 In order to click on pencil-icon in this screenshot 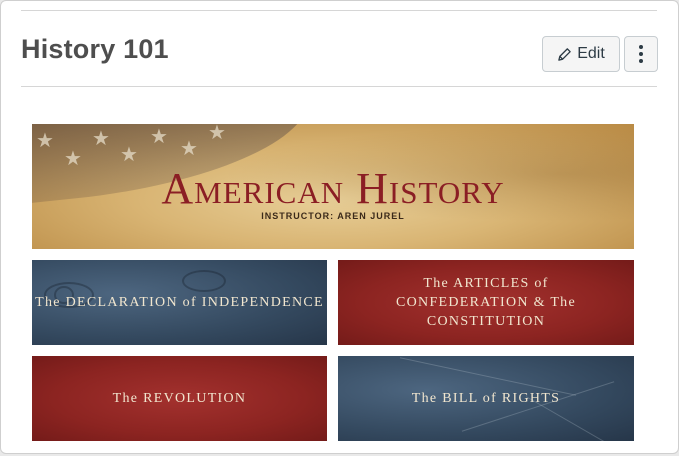, I will do `click(564, 54)`.